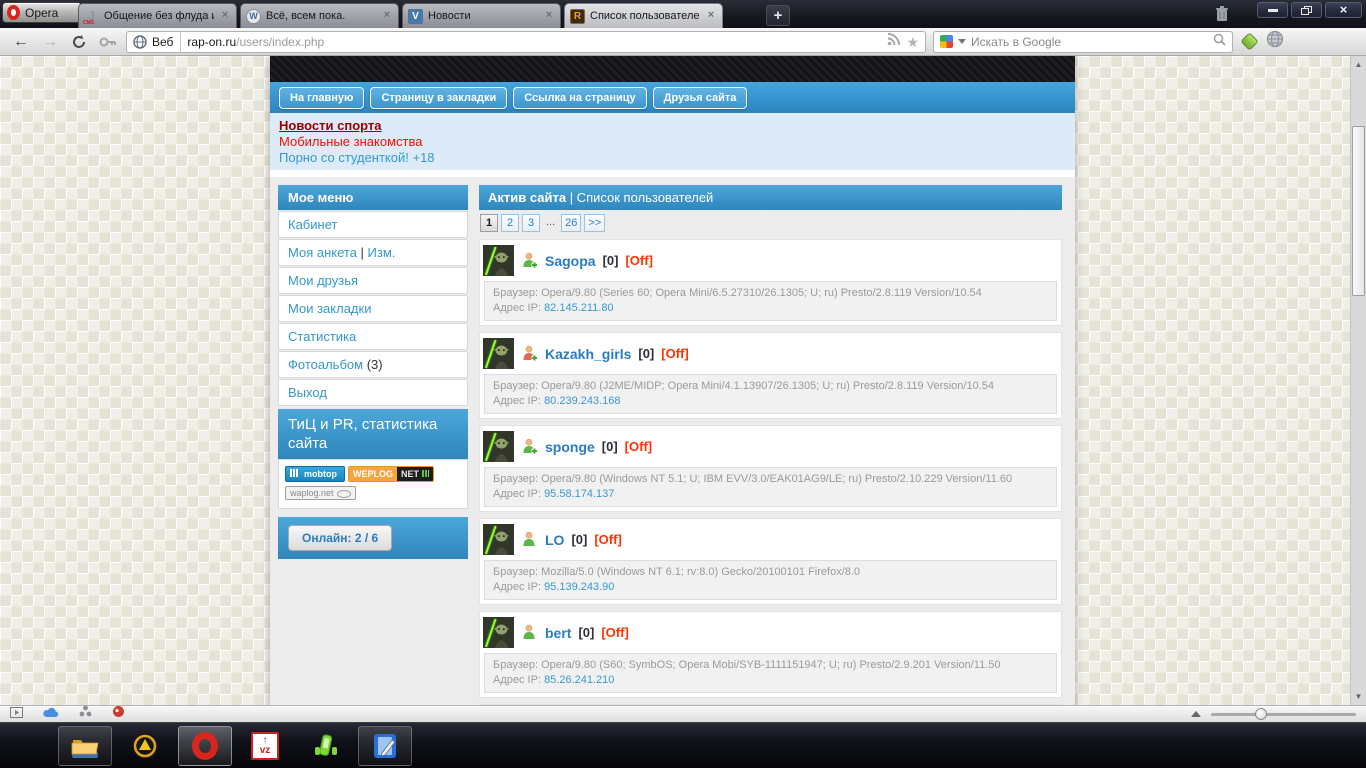 This screenshot has width=1366, height=768. I want to click on user-ip: 95.58.174.137, so click(579, 494).